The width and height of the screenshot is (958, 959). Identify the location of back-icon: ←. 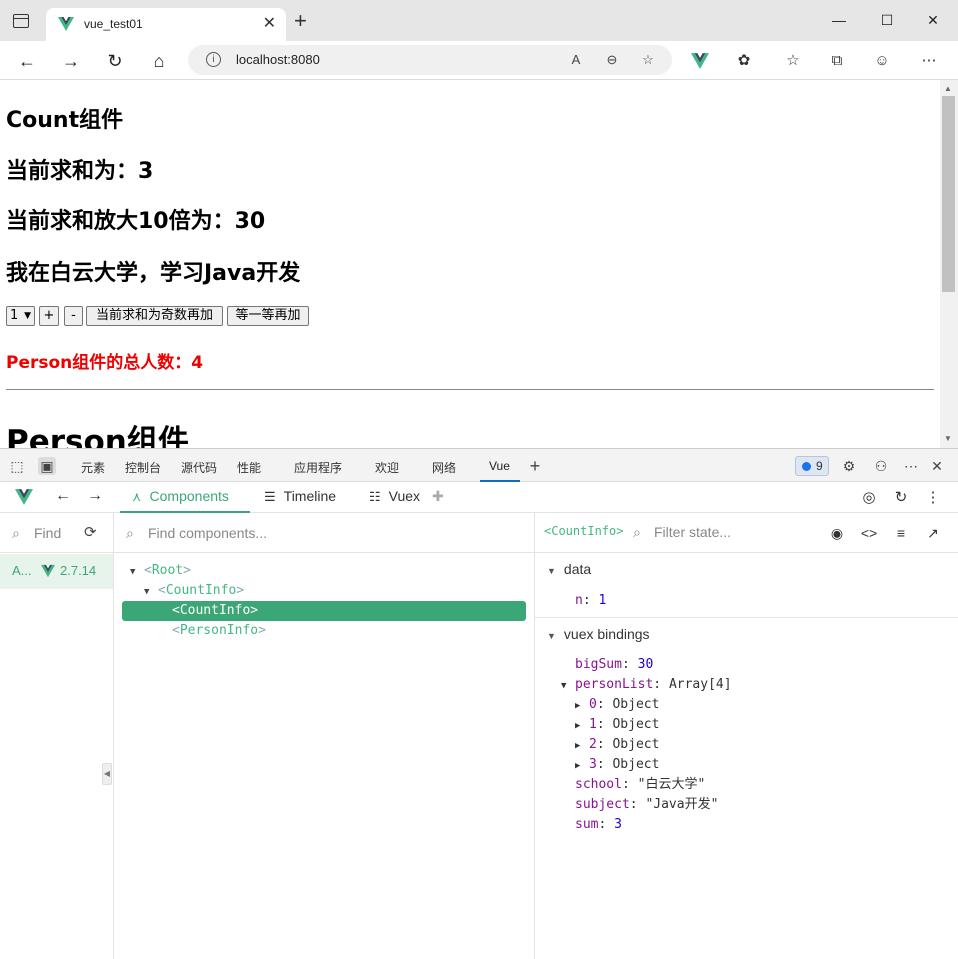
(27, 61).